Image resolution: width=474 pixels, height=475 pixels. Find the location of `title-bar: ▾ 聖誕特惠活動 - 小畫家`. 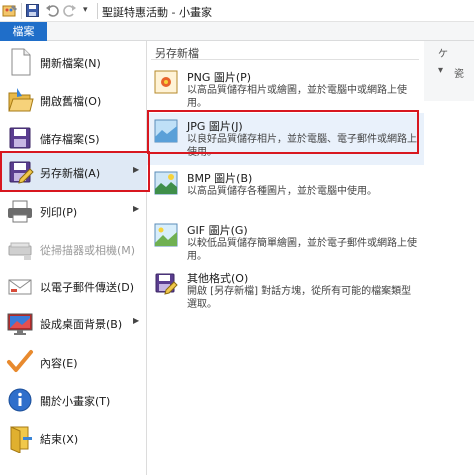

title-bar: ▾ 聖誕特惠活動 - 小畫家 is located at coordinates (237, 11).